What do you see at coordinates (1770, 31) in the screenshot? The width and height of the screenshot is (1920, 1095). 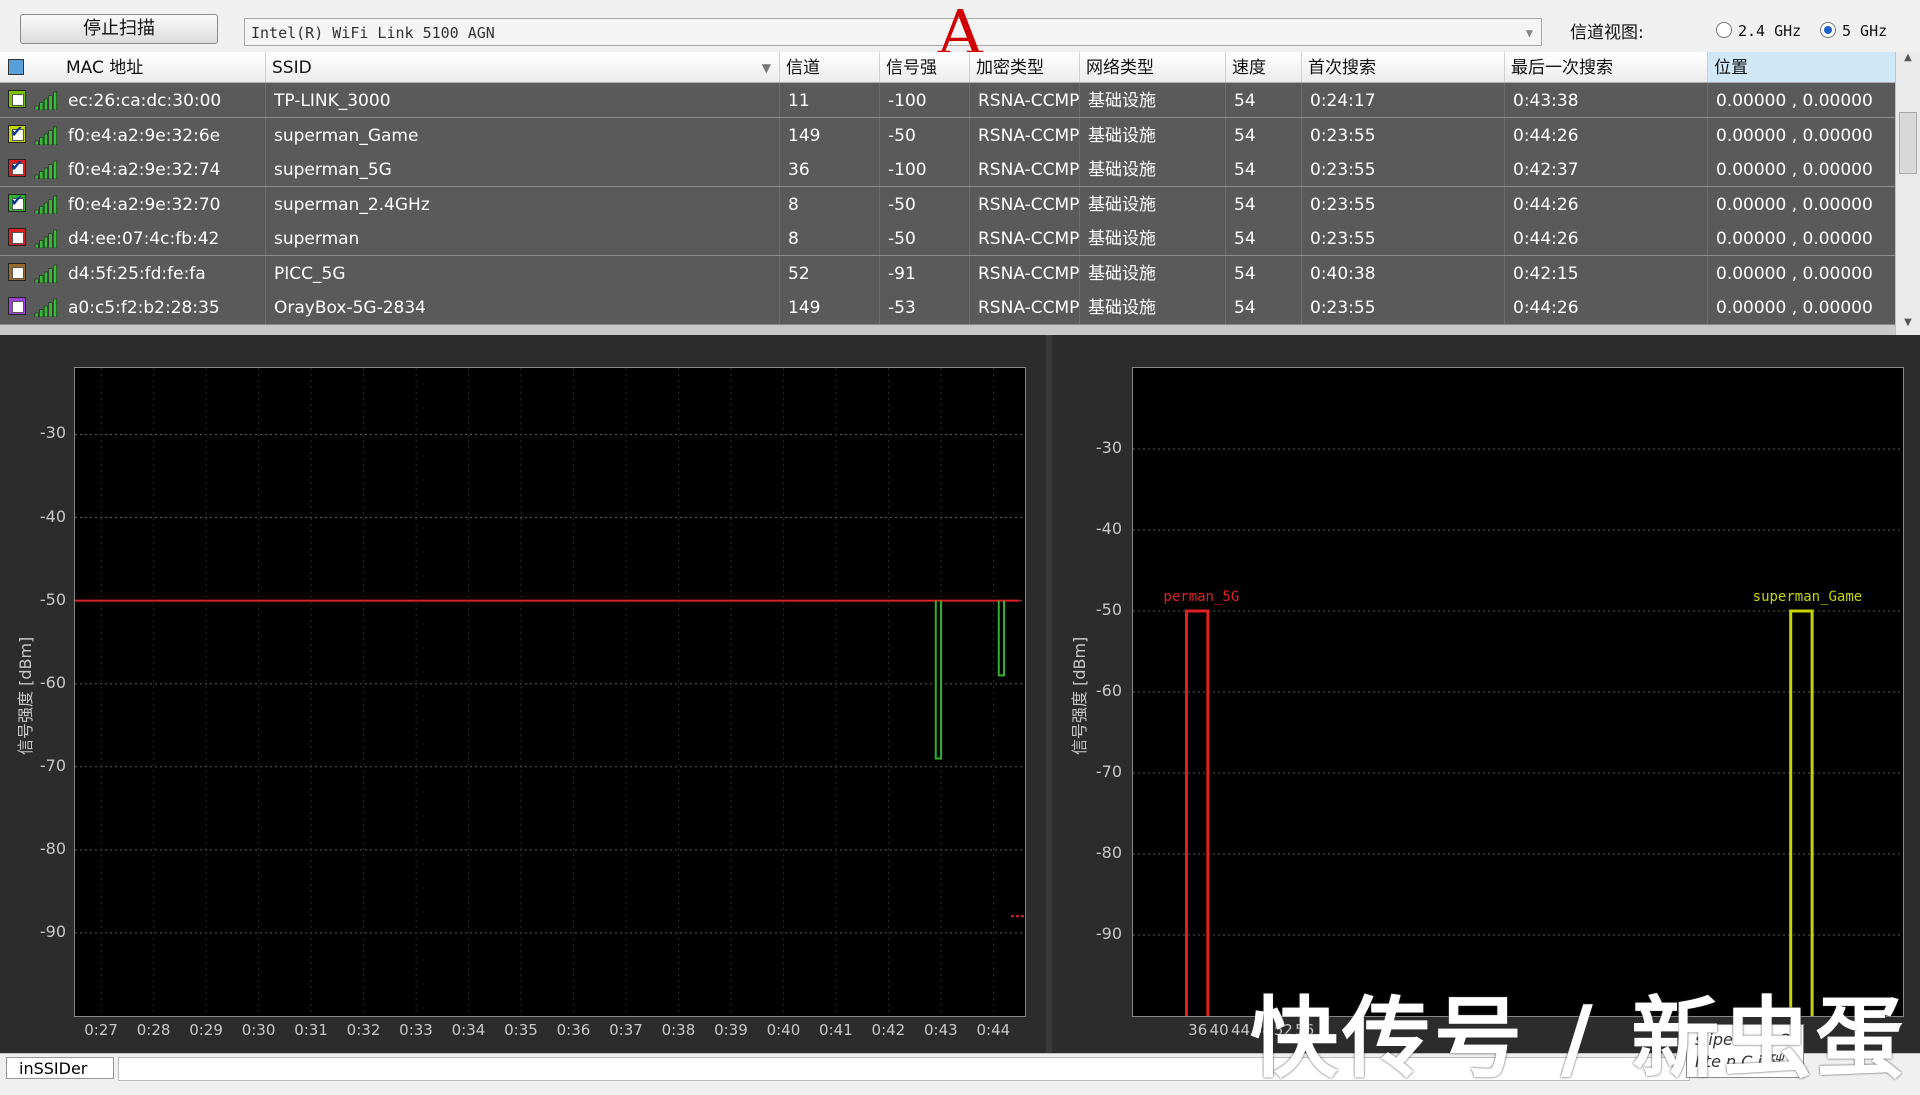 I see `band-24-label: 2.4 GHz` at bounding box center [1770, 31].